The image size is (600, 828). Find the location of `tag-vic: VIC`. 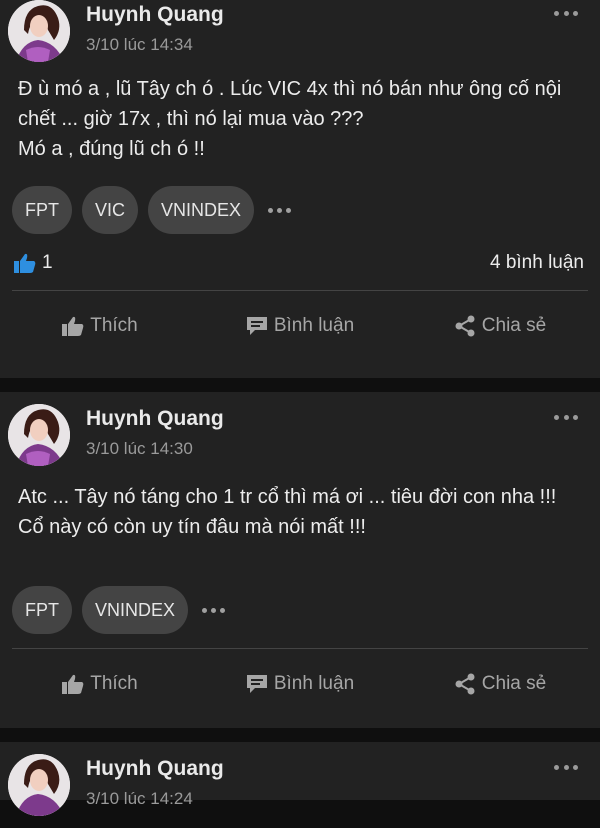

tag-vic: VIC is located at coordinates (110, 210).